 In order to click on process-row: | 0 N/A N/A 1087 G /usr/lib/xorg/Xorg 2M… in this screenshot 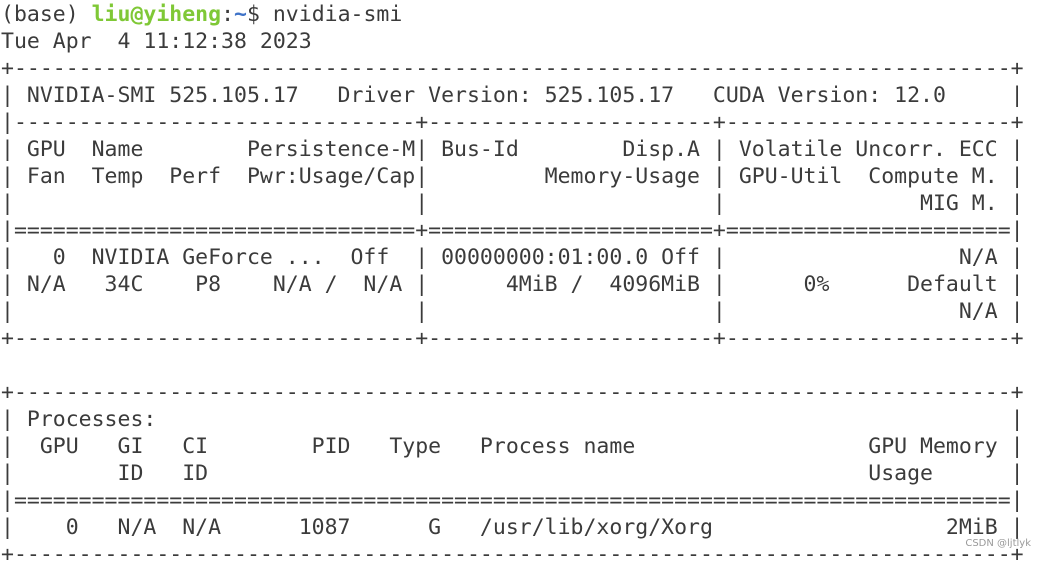, I will do `click(512, 527)`.